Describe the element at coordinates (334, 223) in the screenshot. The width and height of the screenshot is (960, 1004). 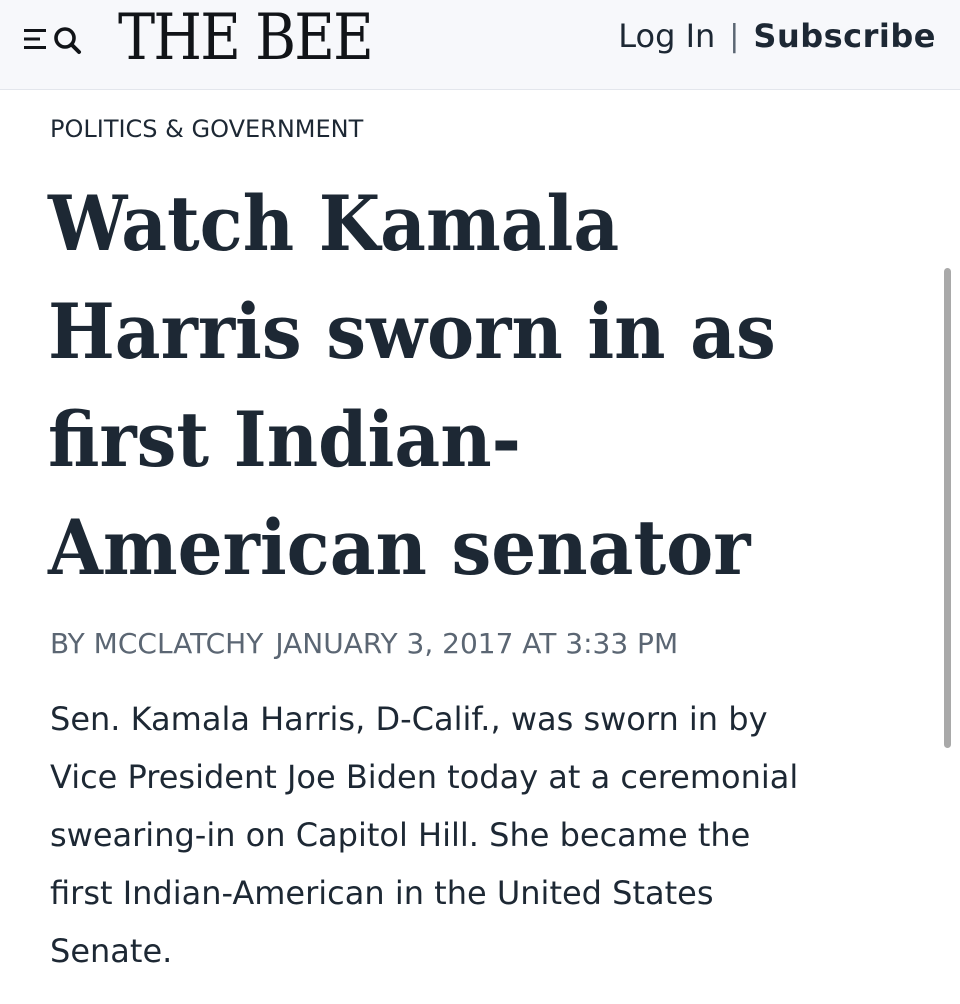
I see `headline-line: Watch Kamala` at that location.